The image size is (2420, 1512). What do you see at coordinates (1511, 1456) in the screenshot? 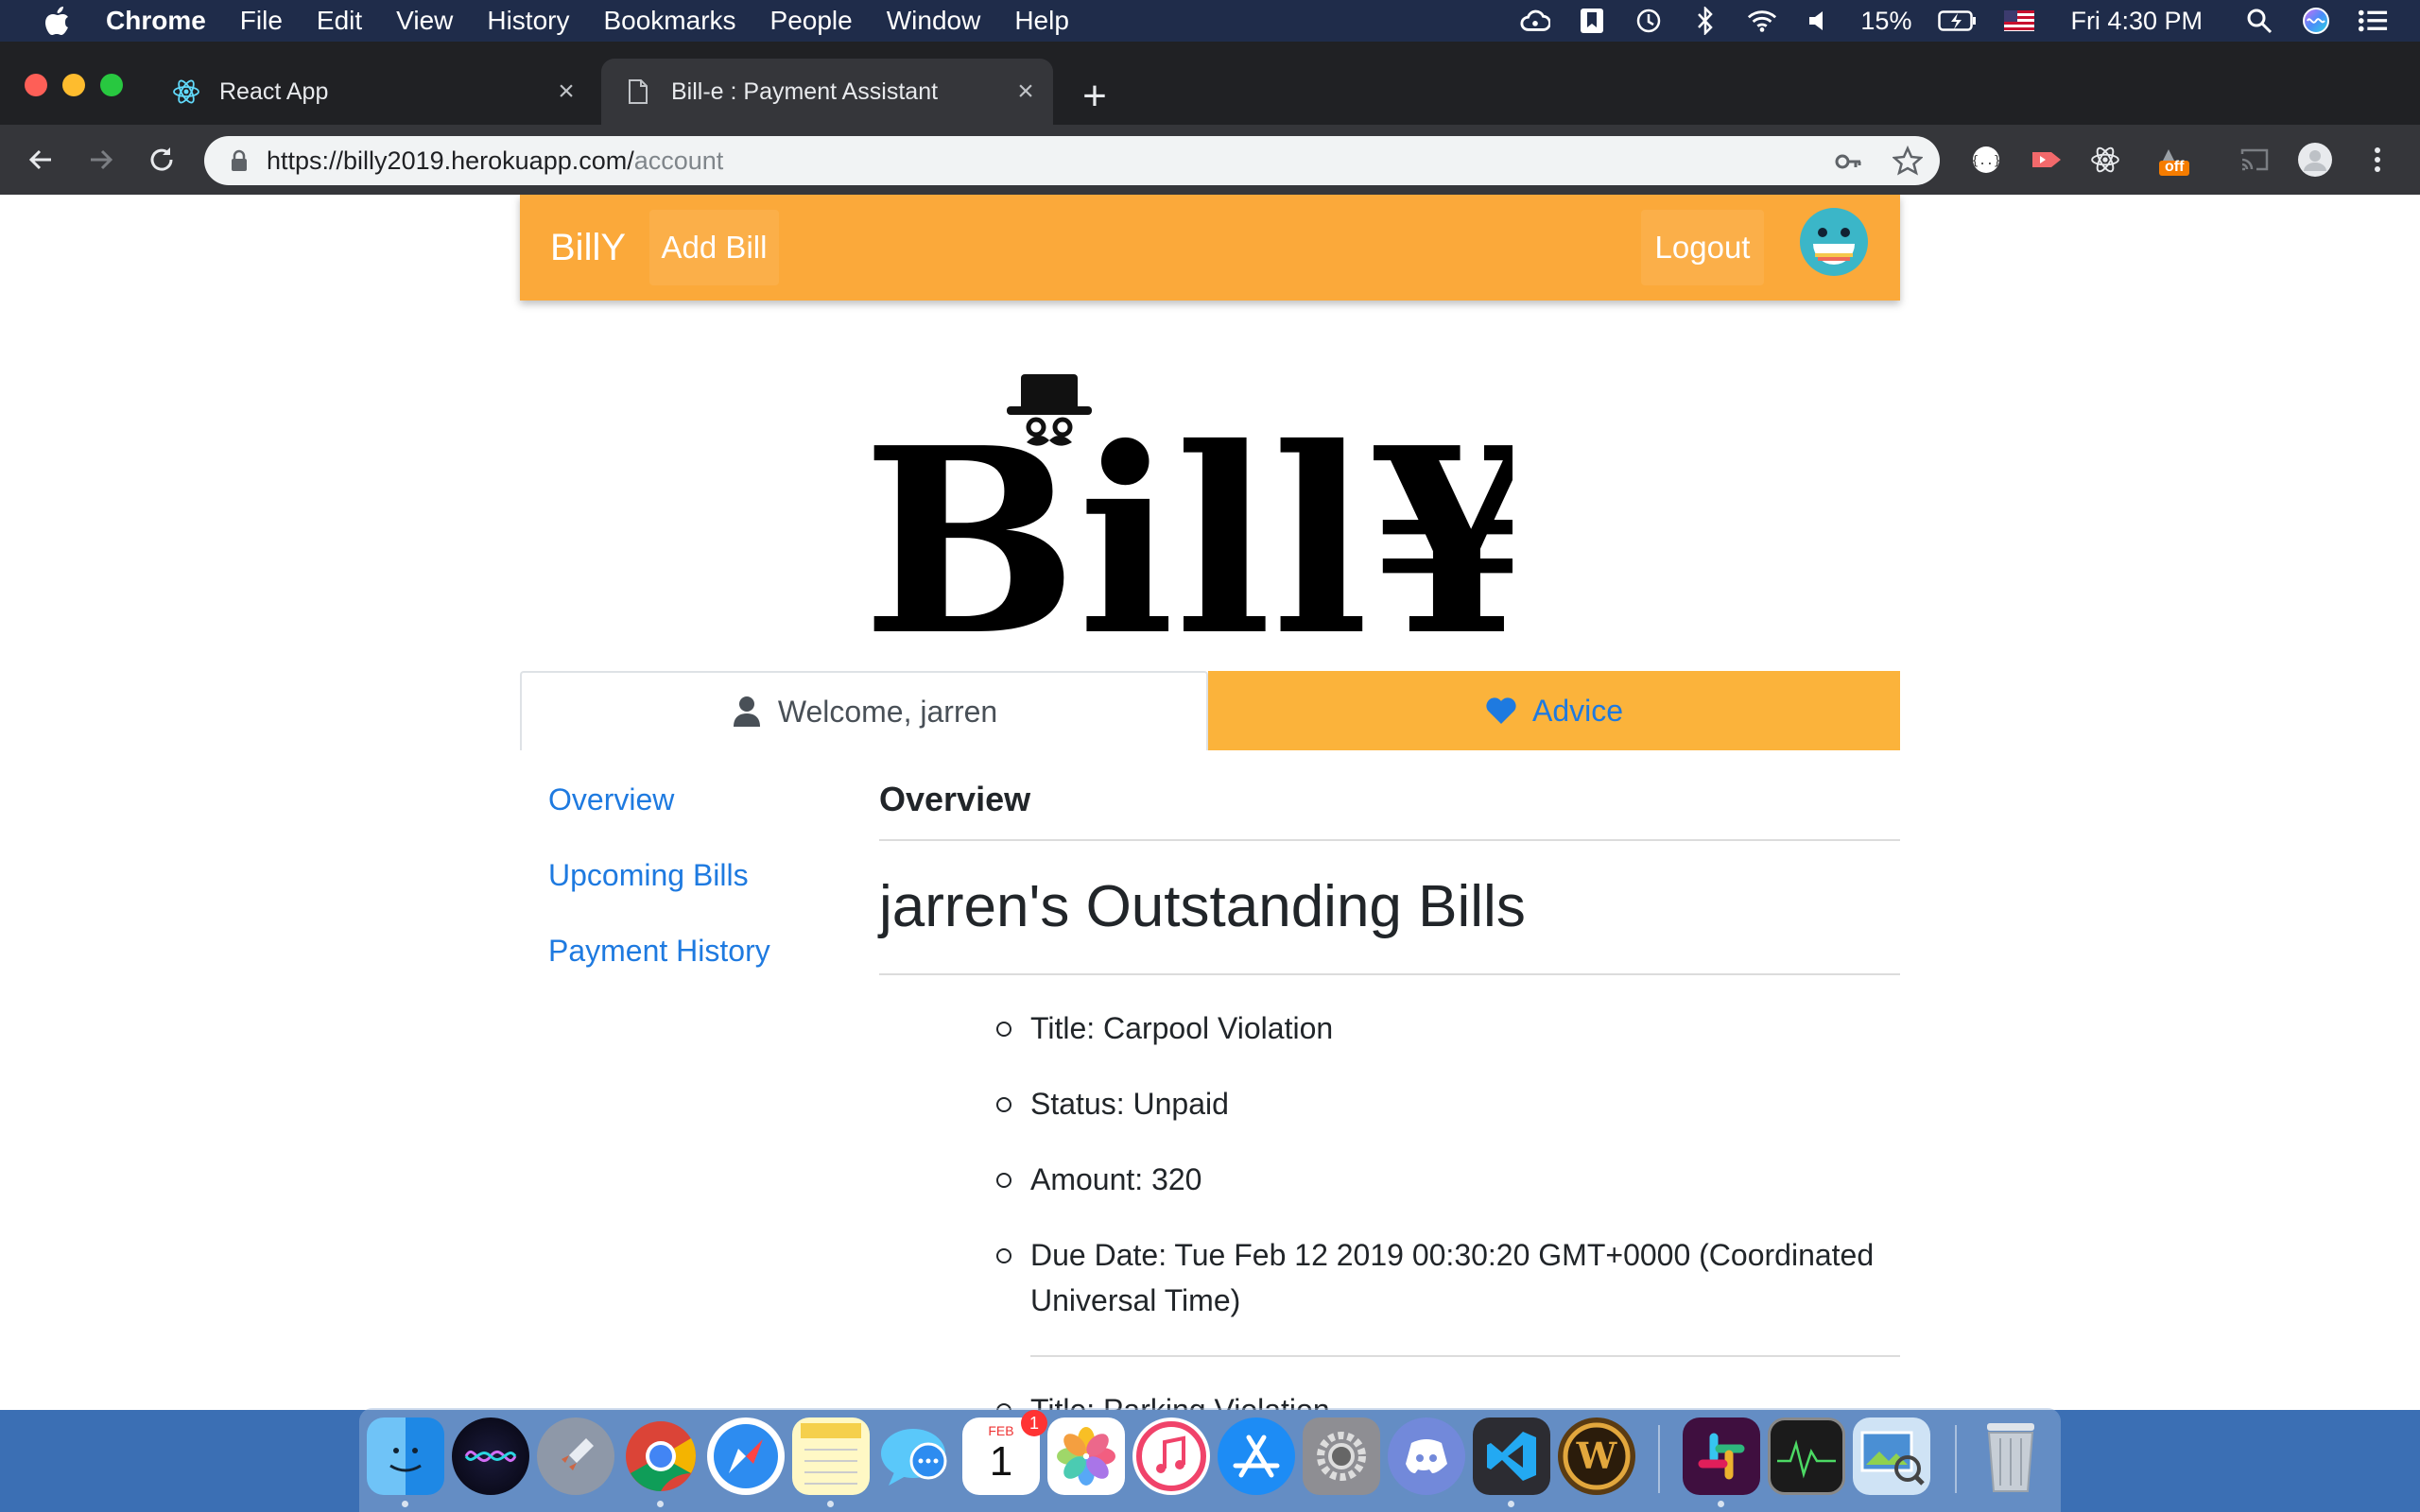
I see `vscode-icon` at bounding box center [1511, 1456].